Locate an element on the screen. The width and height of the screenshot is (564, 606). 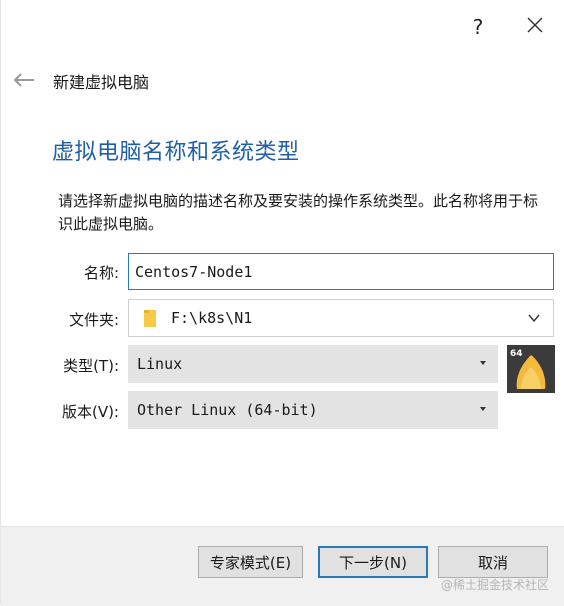
name-label: 名称: is located at coordinates (101, 273).